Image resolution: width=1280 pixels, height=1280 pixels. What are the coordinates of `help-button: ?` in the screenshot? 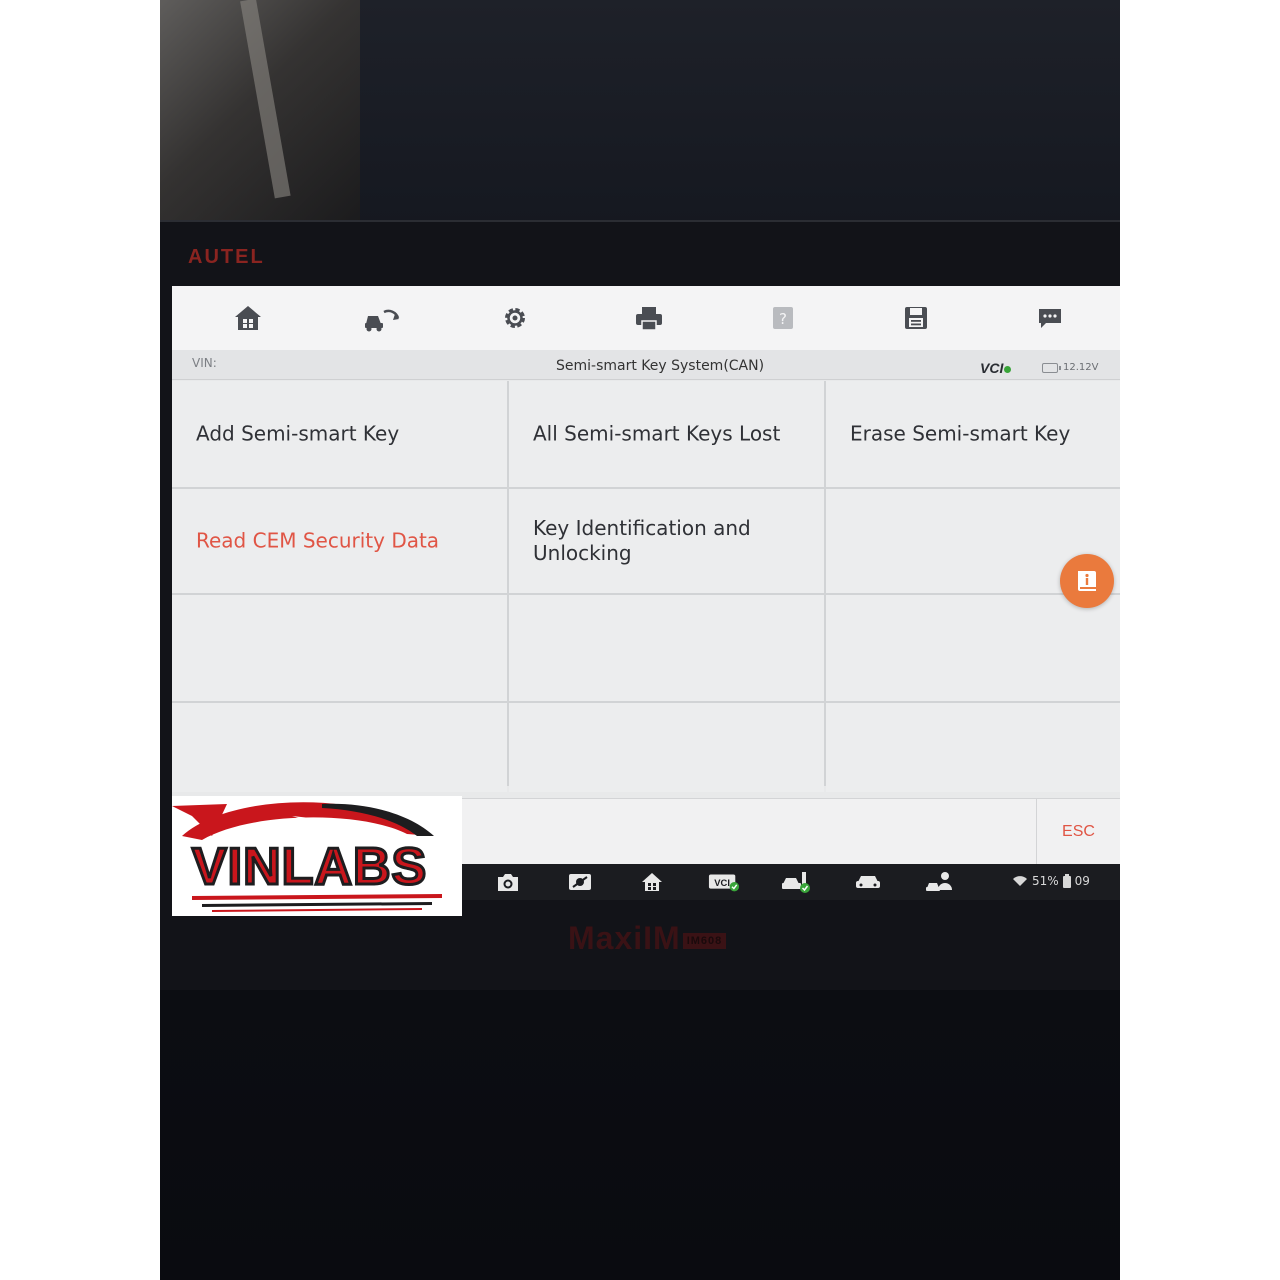 It's located at (783, 318).